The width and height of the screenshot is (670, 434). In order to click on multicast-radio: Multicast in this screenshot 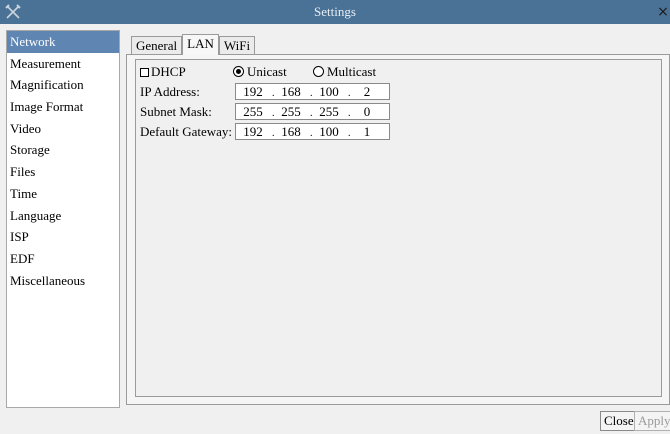, I will do `click(344, 72)`.